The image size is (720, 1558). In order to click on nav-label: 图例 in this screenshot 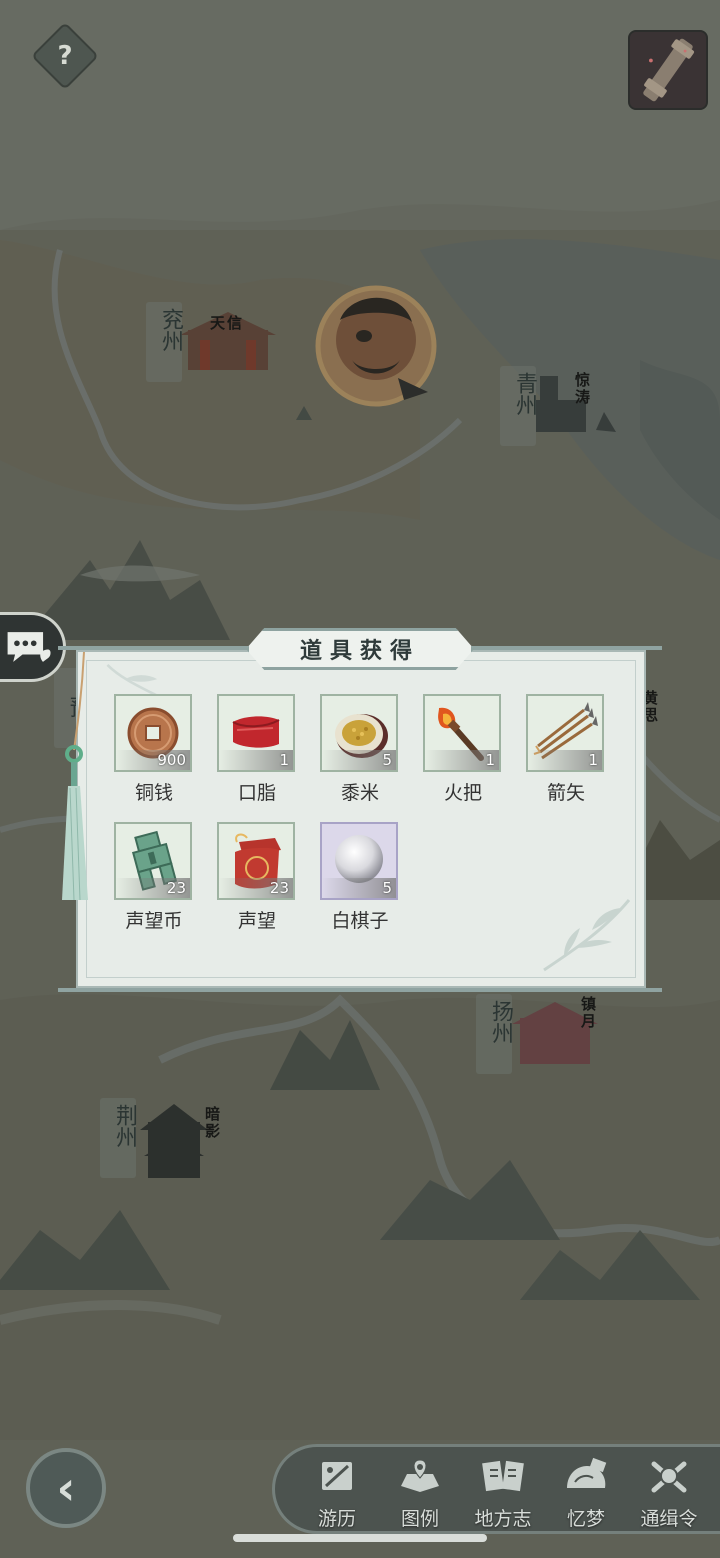, I will do `click(419, 1519)`.